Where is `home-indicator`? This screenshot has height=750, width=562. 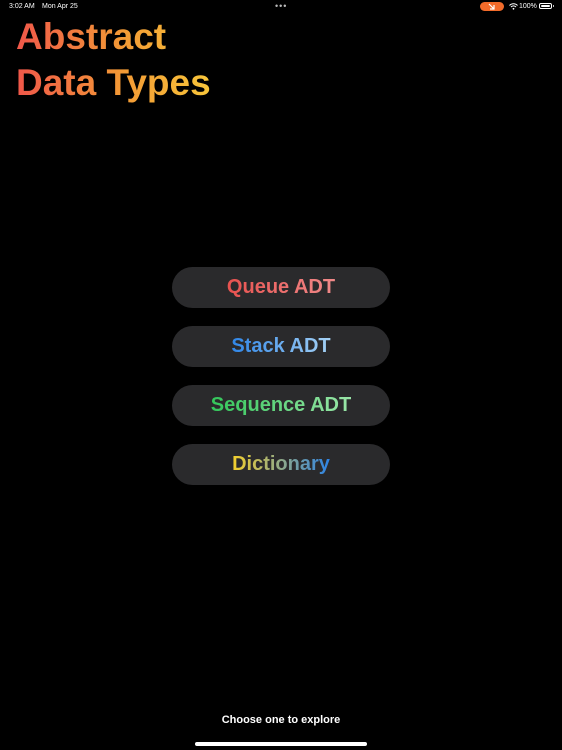
home-indicator is located at coordinates (281, 744).